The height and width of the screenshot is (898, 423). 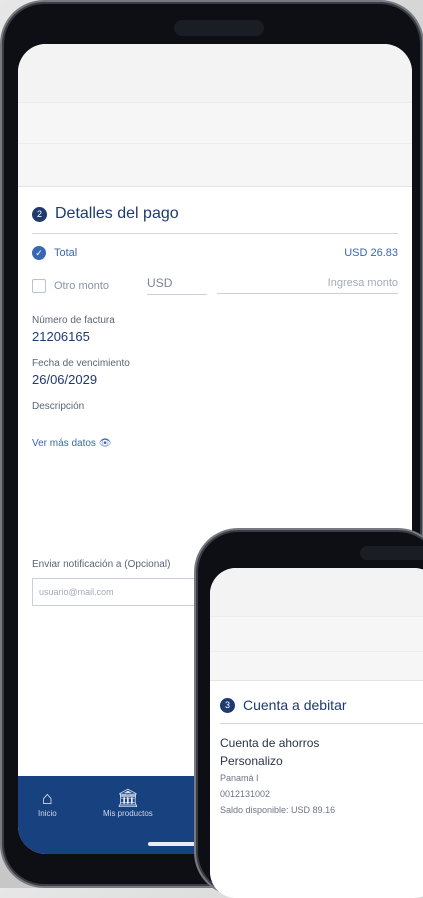 I want to click on nav-item-home: ⌂ Inicio, so click(x=47, y=803).